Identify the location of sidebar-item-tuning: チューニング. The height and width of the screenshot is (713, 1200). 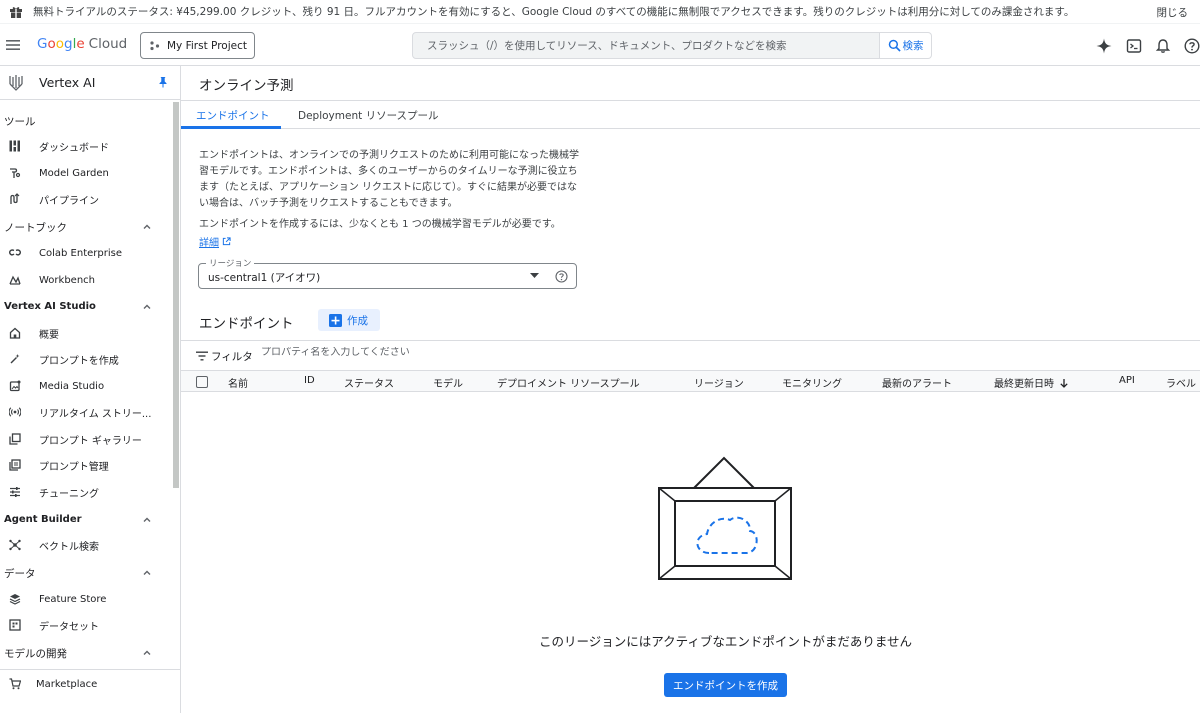
(86, 492).